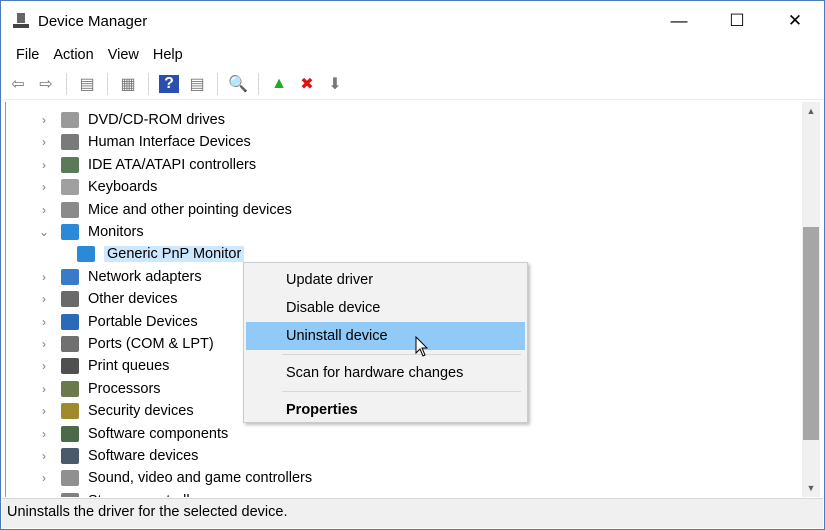  I want to click on scan-hardware-button: 🔍, so click(238, 84).